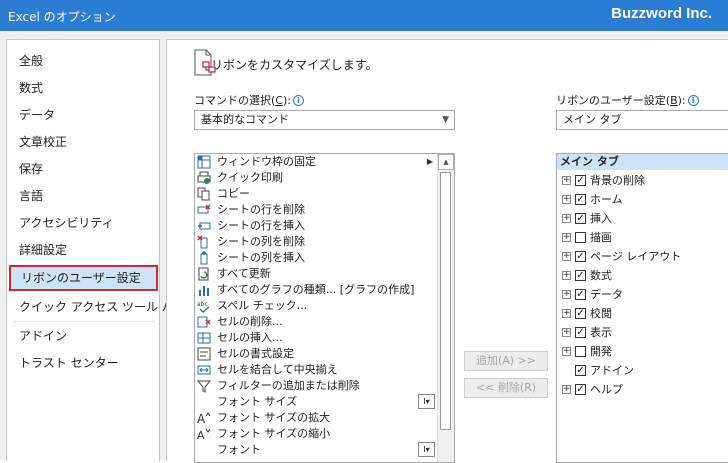  I want to click on tree-item: + ✓ ヘルプ, so click(642, 389).